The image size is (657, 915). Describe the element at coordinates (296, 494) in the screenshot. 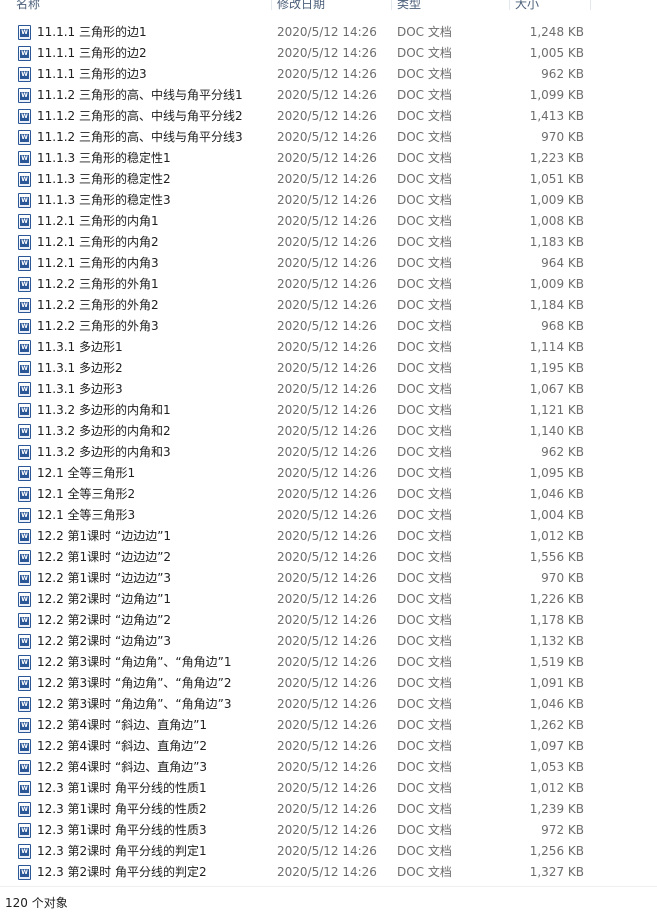

I see `file-row: 12.1 全等三角形2 2020/5/12 14:26 DOC 文档 1,046 KB` at that location.